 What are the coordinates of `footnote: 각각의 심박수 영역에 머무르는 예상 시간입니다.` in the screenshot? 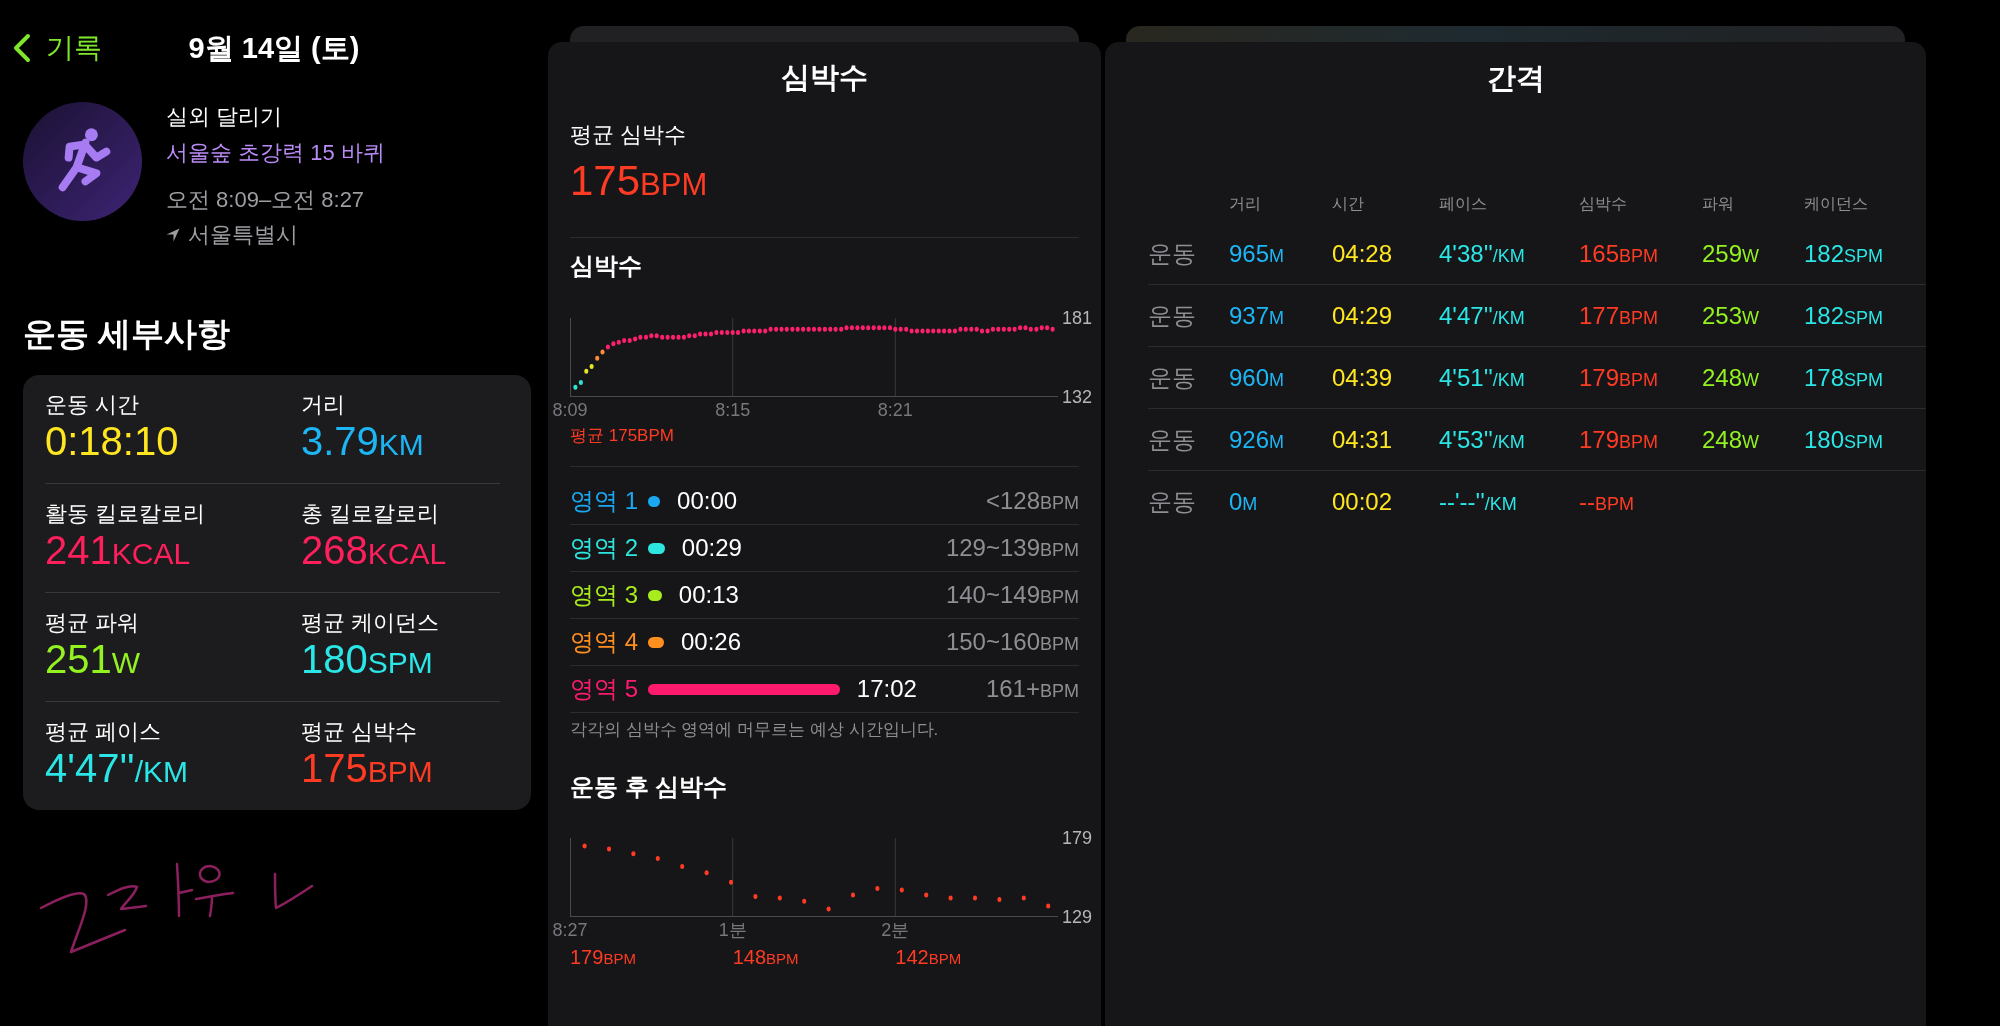 It's located at (754, 730).